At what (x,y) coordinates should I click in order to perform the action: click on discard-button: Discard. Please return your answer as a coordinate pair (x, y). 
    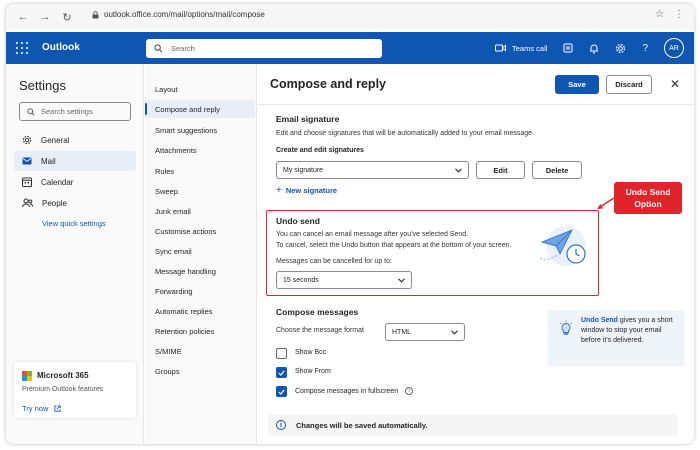
    Looking at the image, I should click on (629, 84).